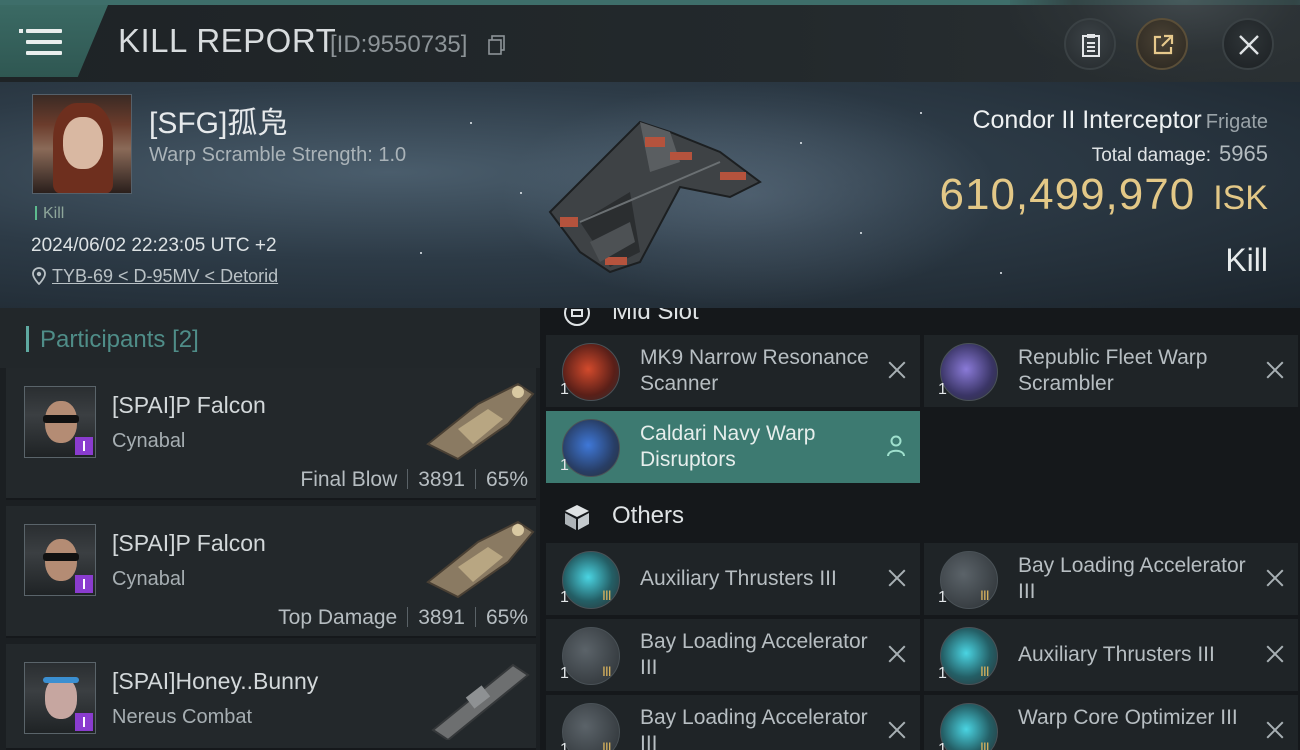 Image resolution: width=1300 pixels, height=750 pixels. I want to click on participants-label: Participants, so click(103, 339).